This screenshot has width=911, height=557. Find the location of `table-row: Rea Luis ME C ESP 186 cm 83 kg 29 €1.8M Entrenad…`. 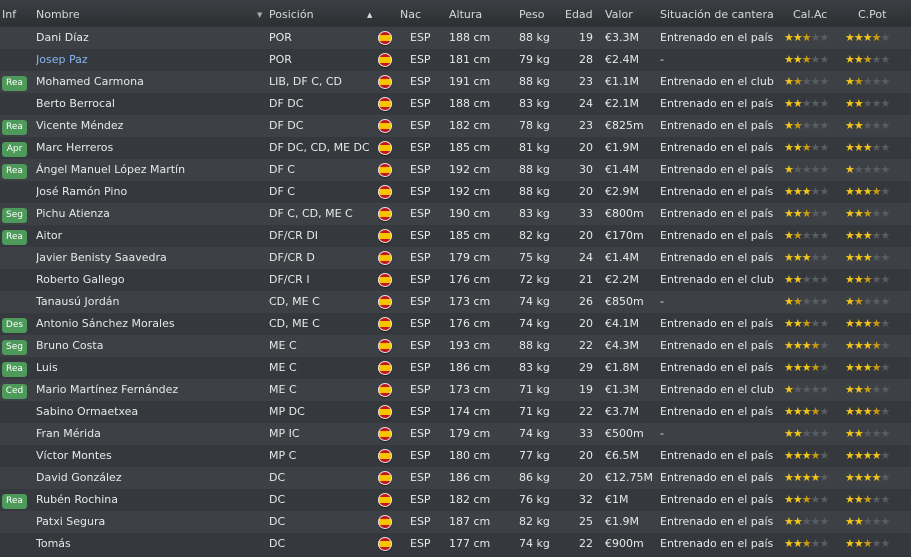

table-row: Rea Luis ME C ESP 186 cm 83 kg 29 €1.8M Entrenad… is located at coordinates (455, 368).